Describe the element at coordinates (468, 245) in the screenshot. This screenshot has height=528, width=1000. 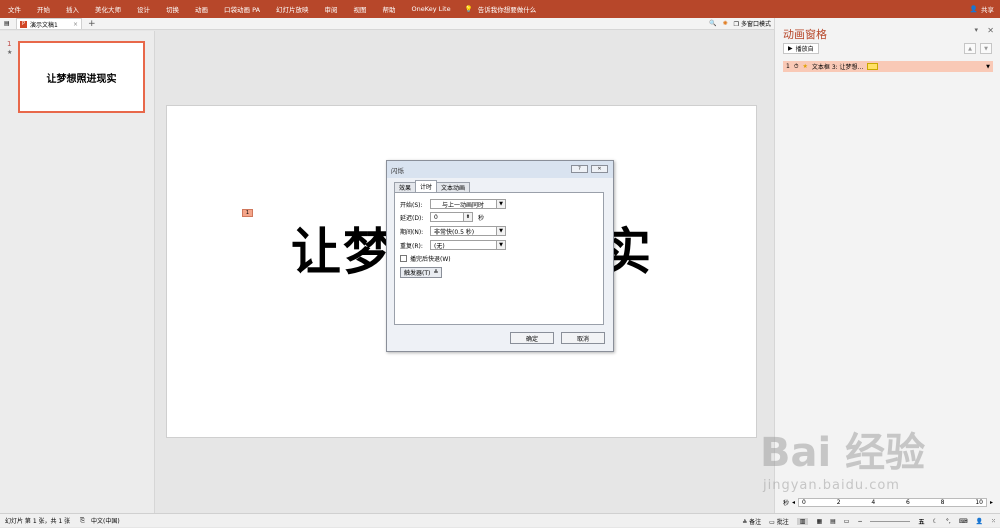
I see `repeat-select: (无) ▼` at that location.